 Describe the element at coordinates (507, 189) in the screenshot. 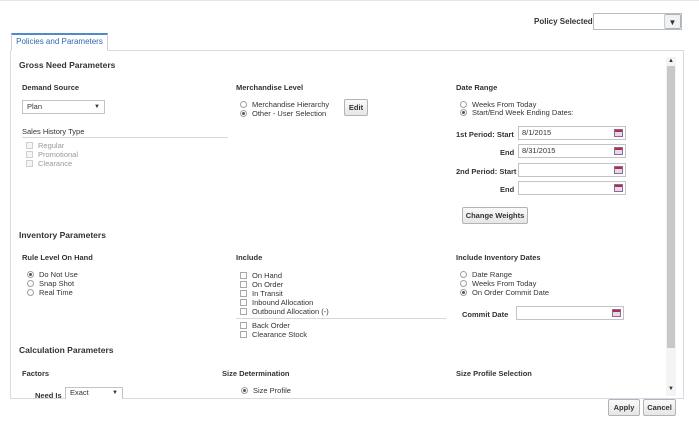

I see `second-end-label: End` at that location.